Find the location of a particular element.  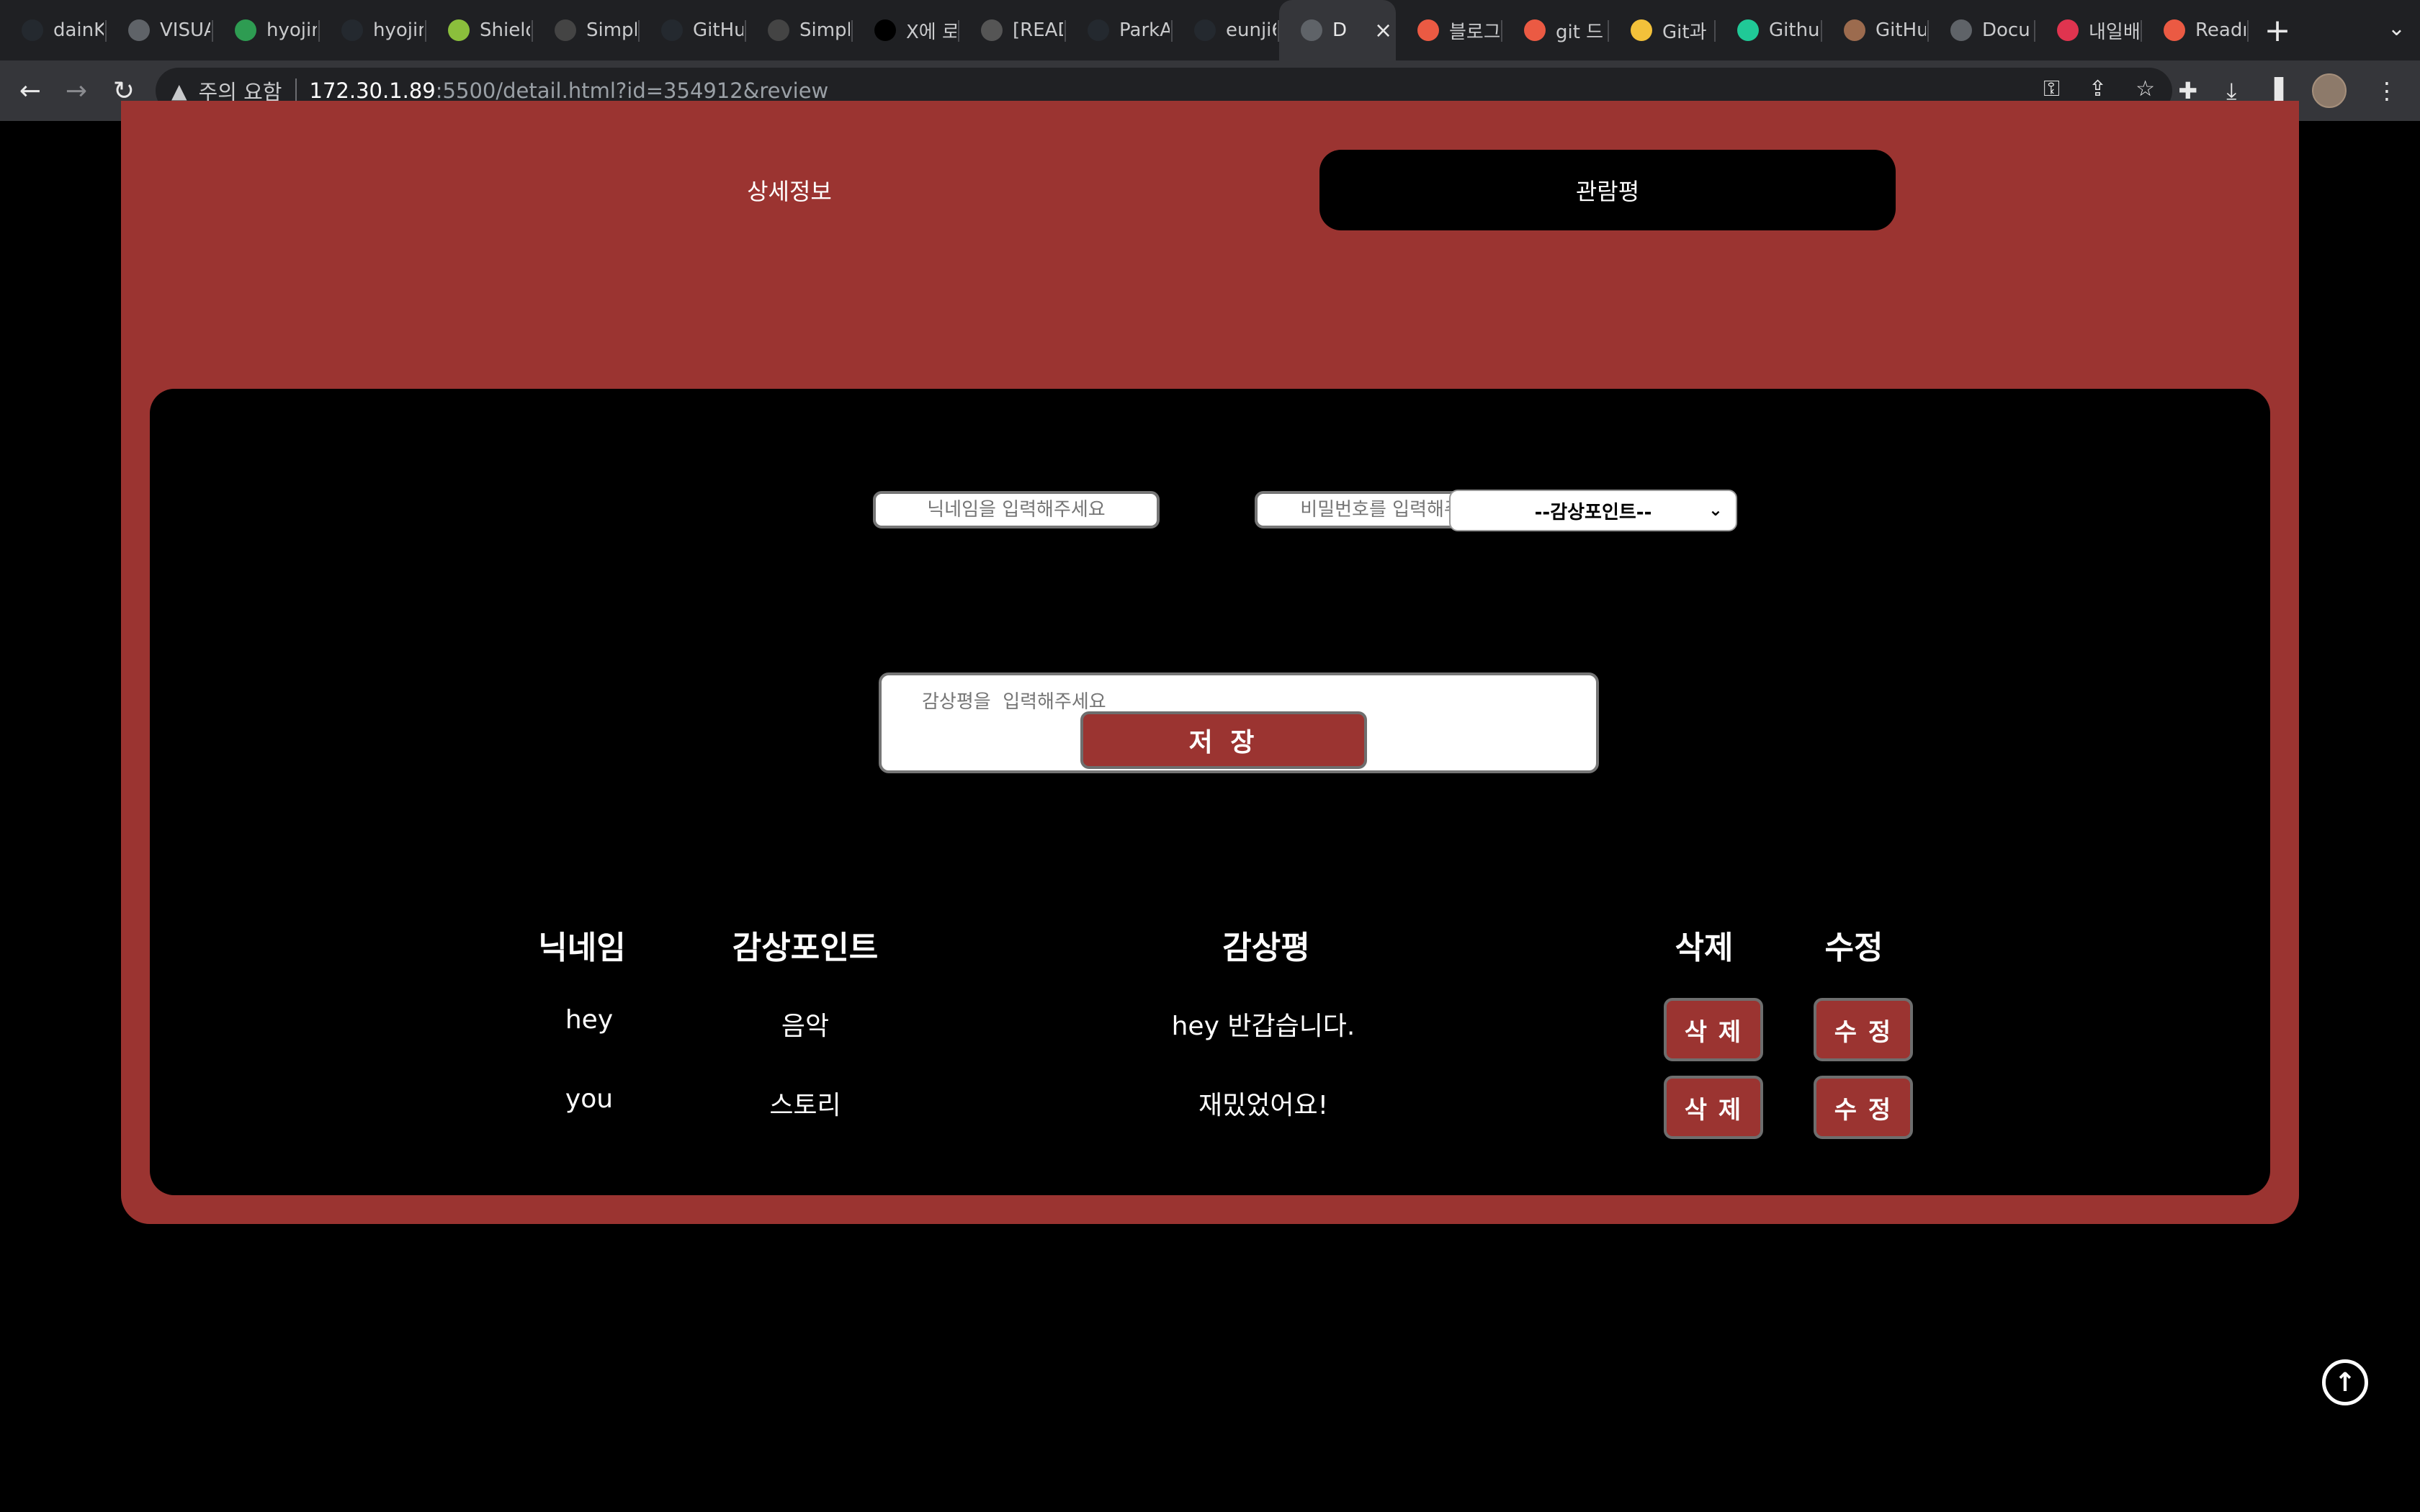

avatar-icon is located at coordinates (1855, 30).